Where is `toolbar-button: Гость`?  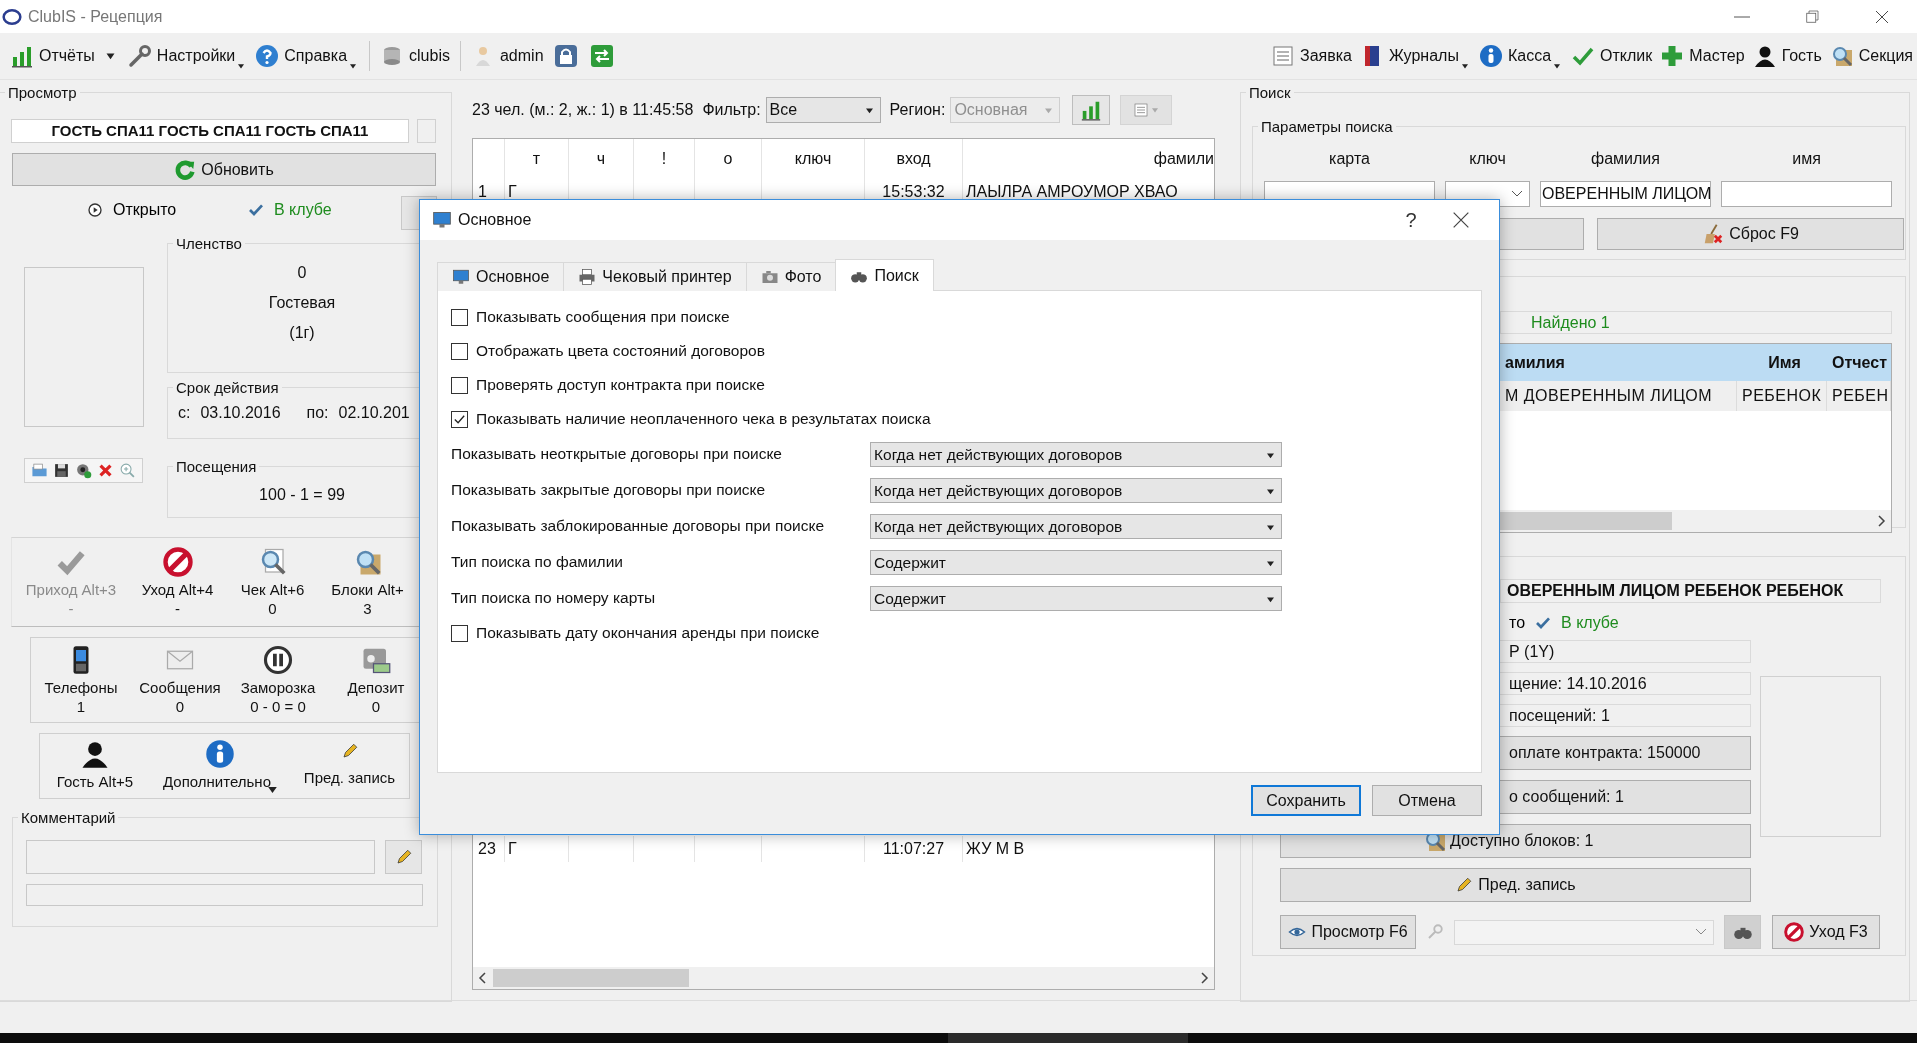
toolbar-button: Гость is located at coordinates (1787, 56).